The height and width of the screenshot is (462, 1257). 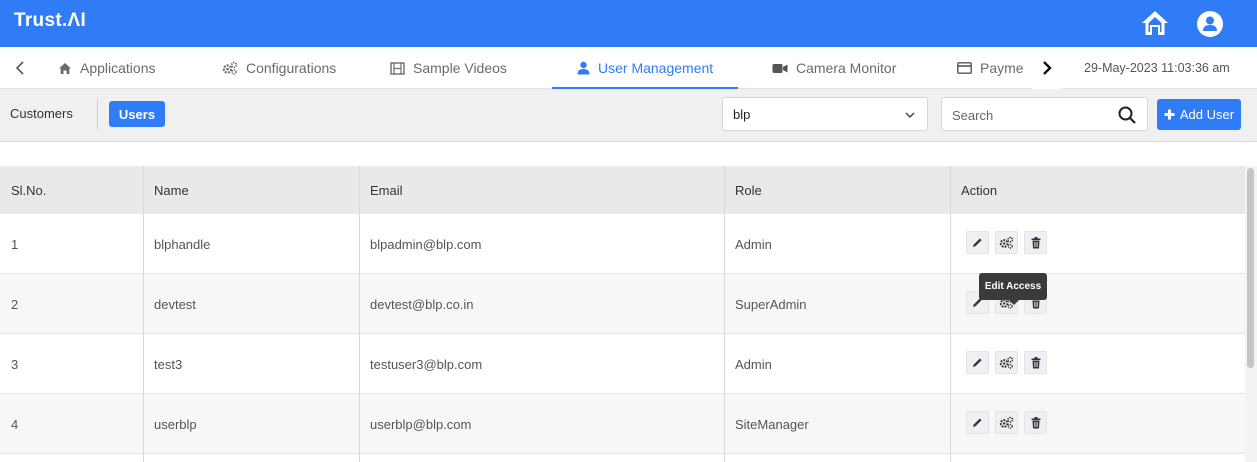 What do you see at coordinates (772, 424) in the screenshot?
I see `cell-role: SiteManager` at bounding box center [772, 424].